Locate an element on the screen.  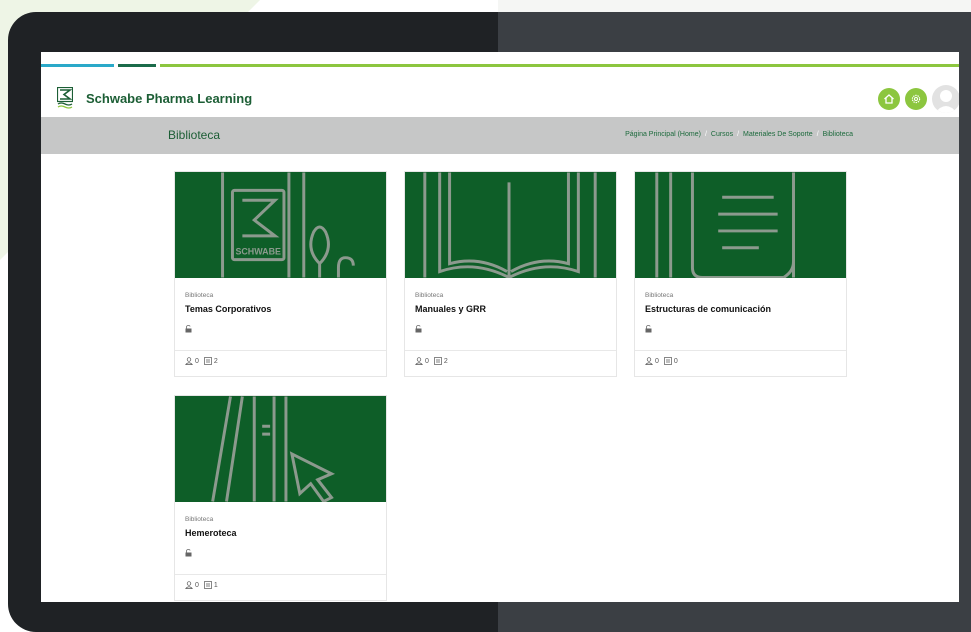
navbar: Schwabe Pharma Learning is located at coordinates (500, 100).